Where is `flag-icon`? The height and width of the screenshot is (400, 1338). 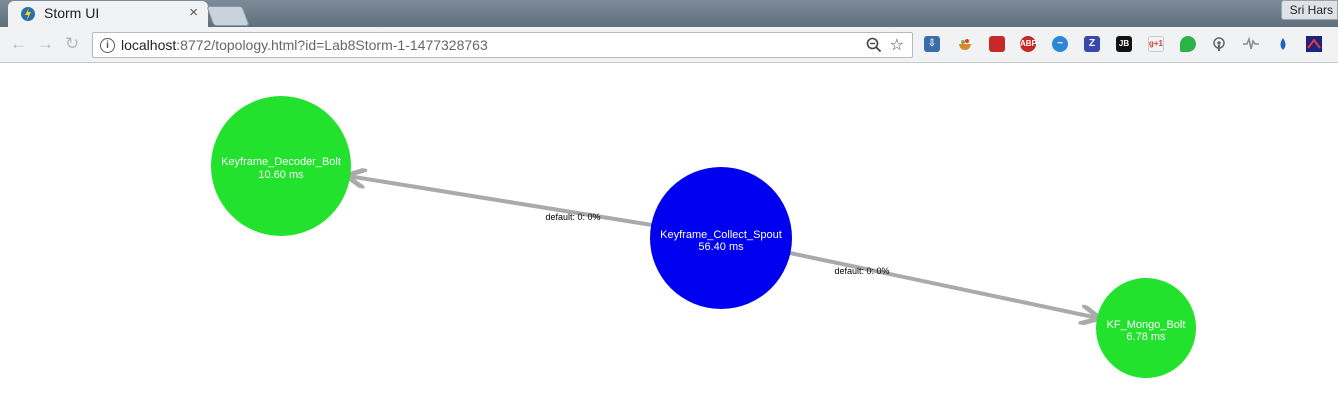 flag-icon is located at coordinates (1314, 44).